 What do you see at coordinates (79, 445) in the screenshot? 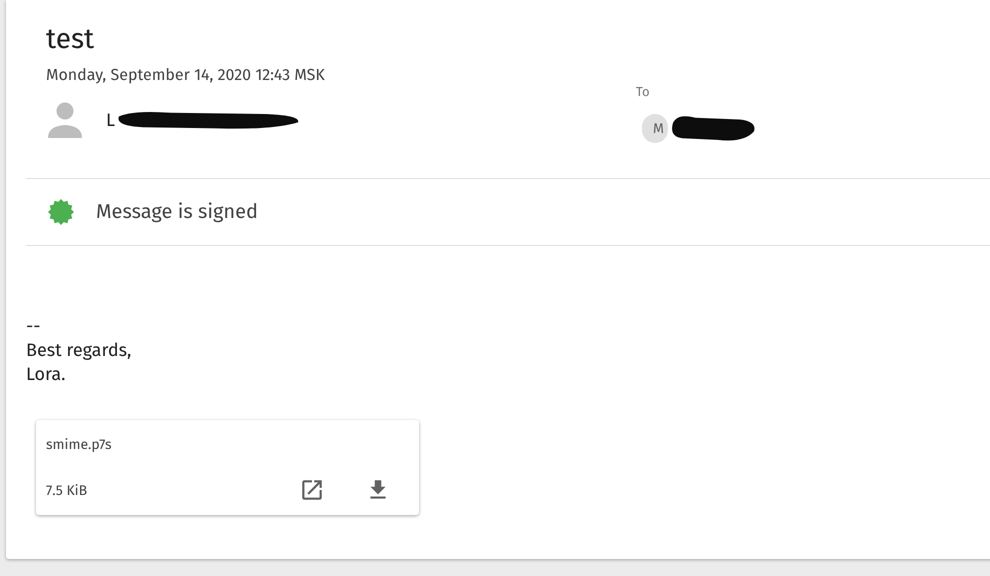
I see `attachment-name: smime.p7s` at bounding box center [79, 445].